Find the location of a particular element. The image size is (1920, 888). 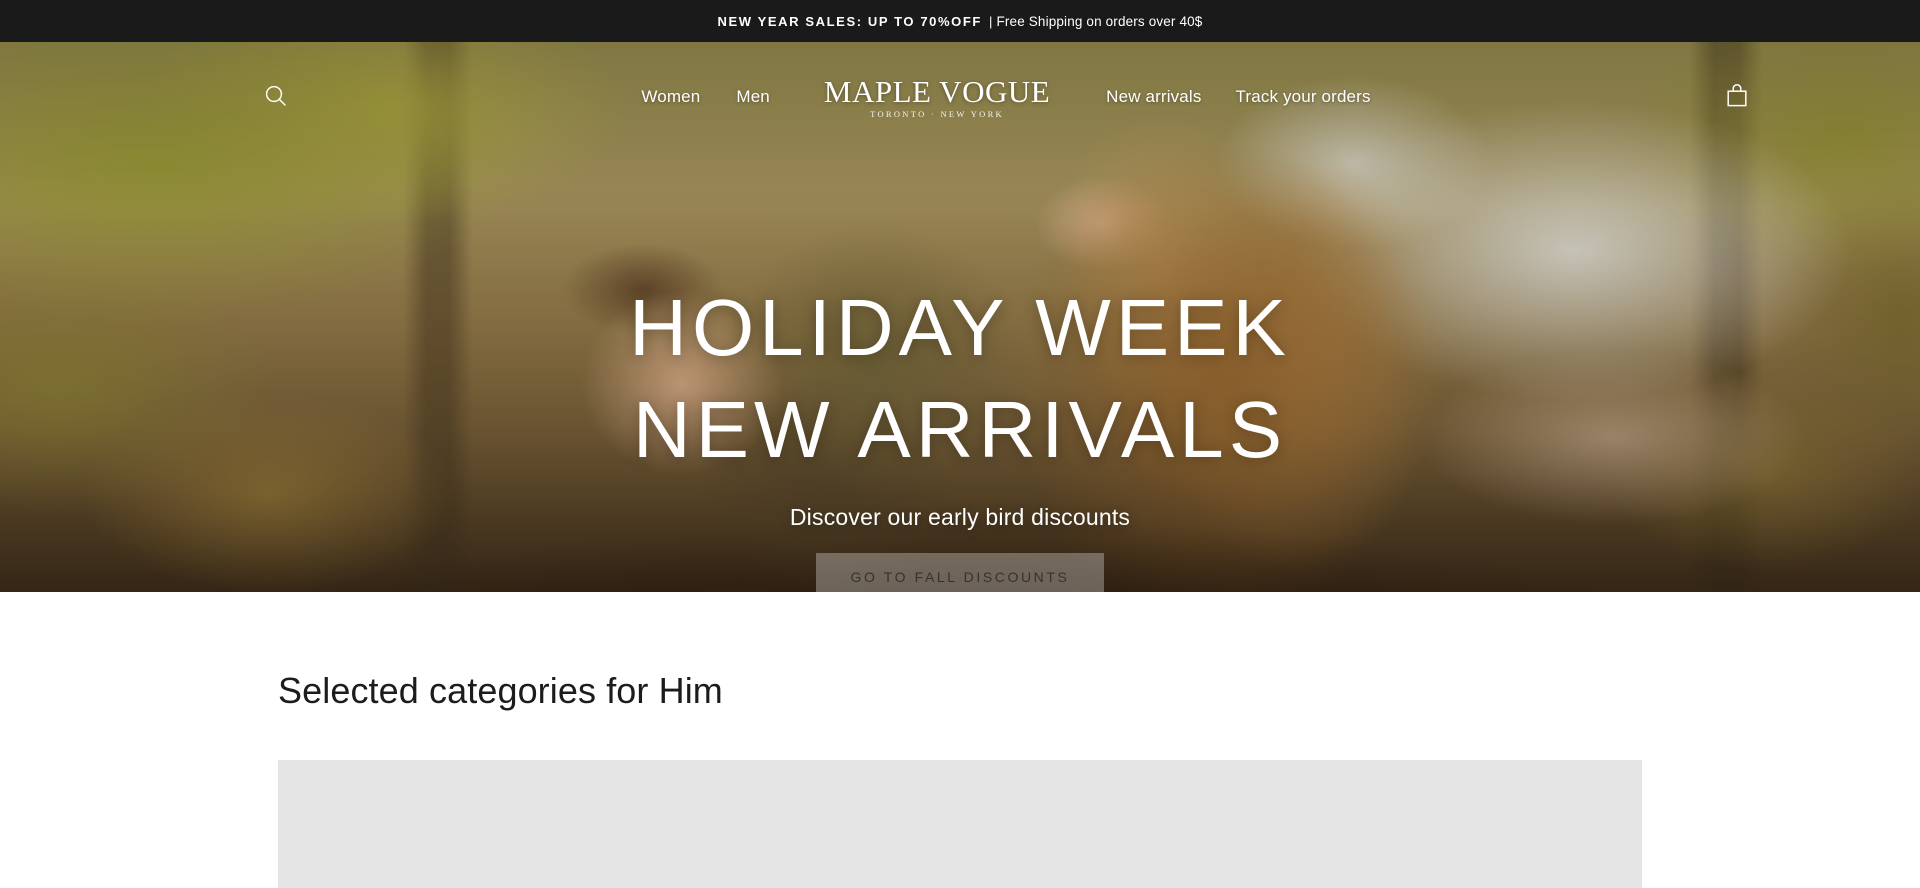

announcement-headline: NEW YEAR SALES: UP TO 70%OFF is located at coordinates (849, 21).